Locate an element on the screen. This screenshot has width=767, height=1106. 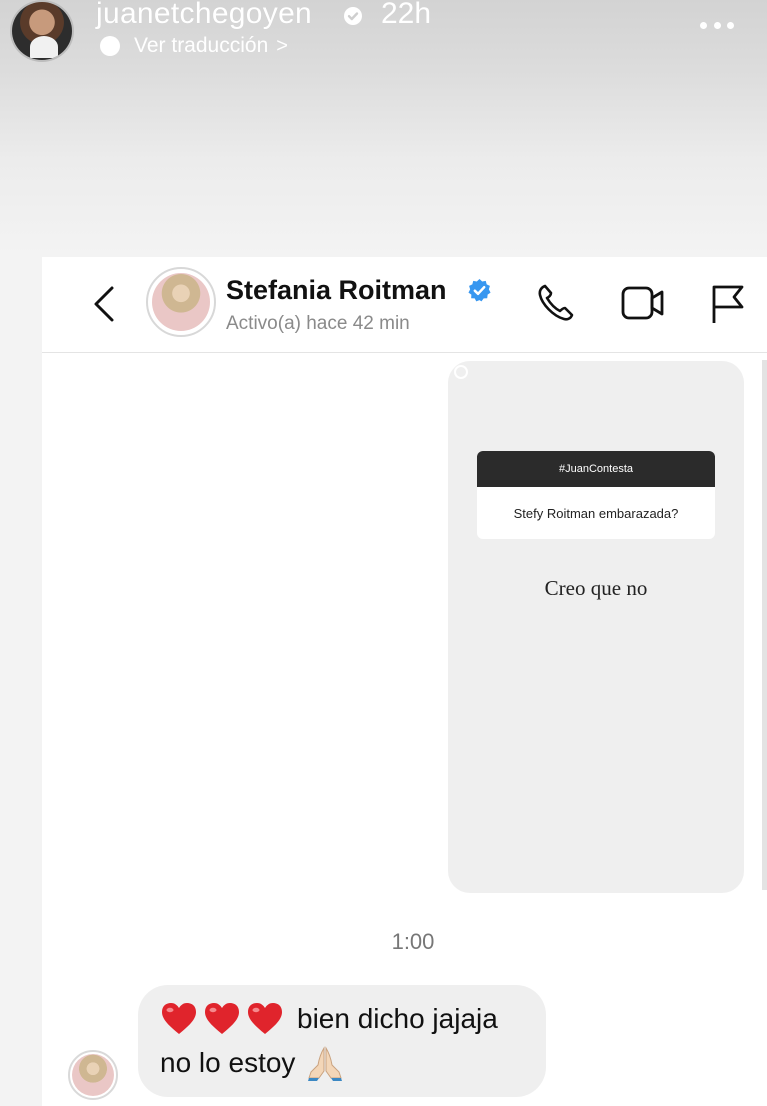
message-text-line-2: no lo estoy is located at coordinates (228, 1062).